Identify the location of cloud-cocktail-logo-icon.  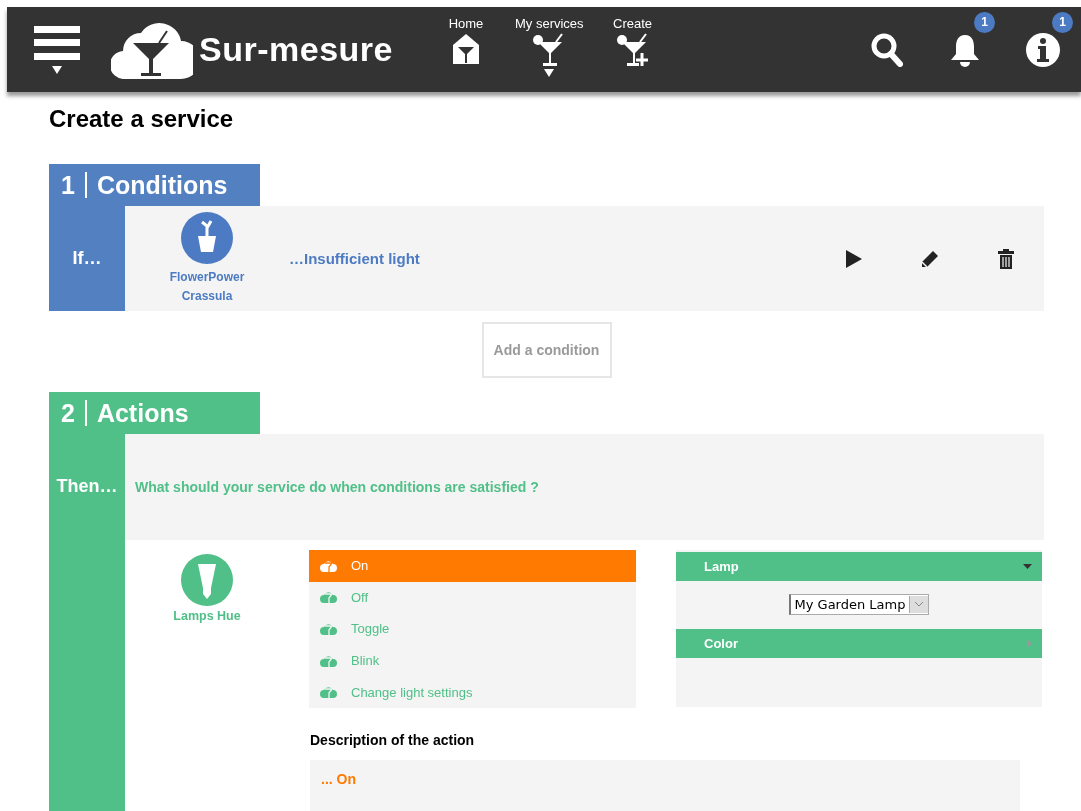
(152, 49).